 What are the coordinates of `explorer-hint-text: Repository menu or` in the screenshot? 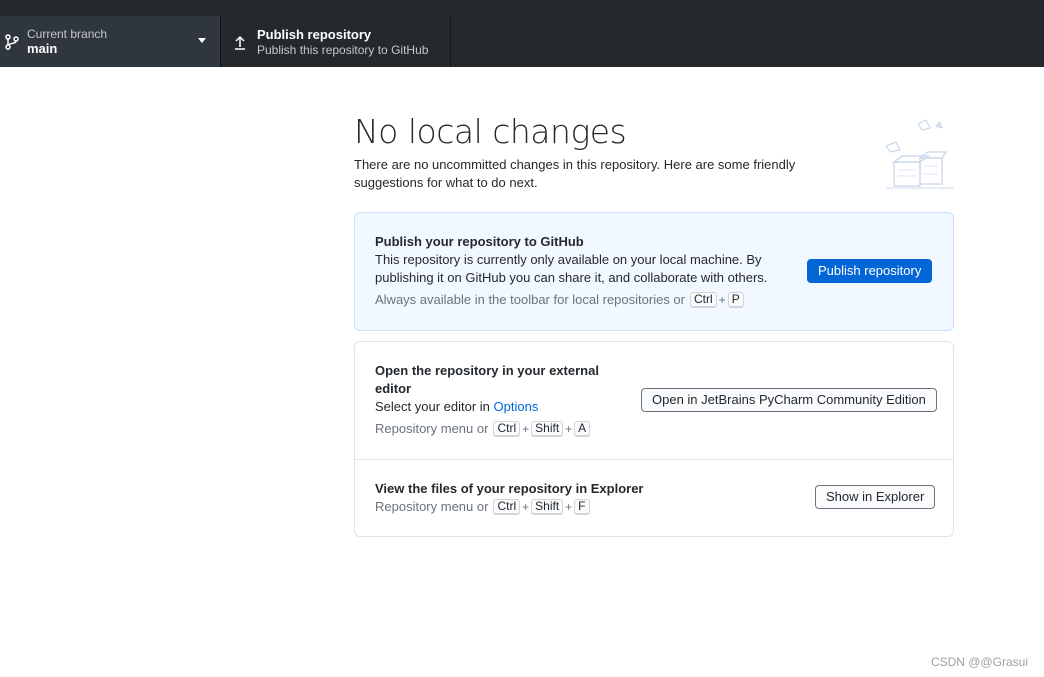 It's located at (432, 506).